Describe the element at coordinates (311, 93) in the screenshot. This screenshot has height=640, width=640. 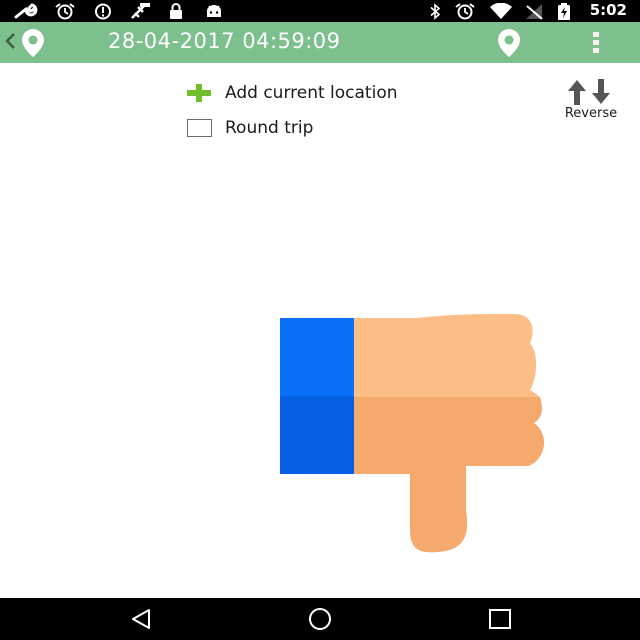
I see `add-current-location-label: Add current location` at that location.